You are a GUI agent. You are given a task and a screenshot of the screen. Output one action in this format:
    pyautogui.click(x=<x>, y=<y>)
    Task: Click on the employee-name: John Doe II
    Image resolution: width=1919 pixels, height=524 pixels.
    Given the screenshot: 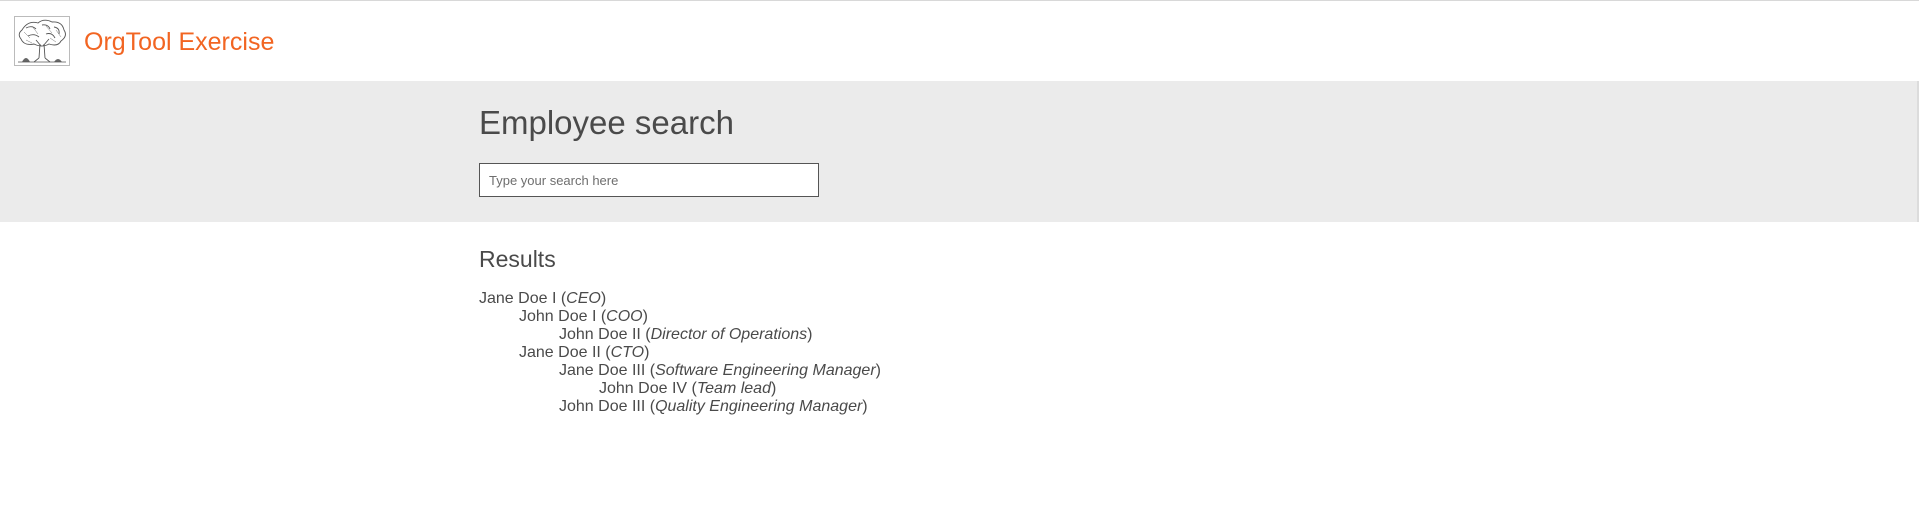 What is the action you would take?
    pyautogui.click(x=600, y=334)
    